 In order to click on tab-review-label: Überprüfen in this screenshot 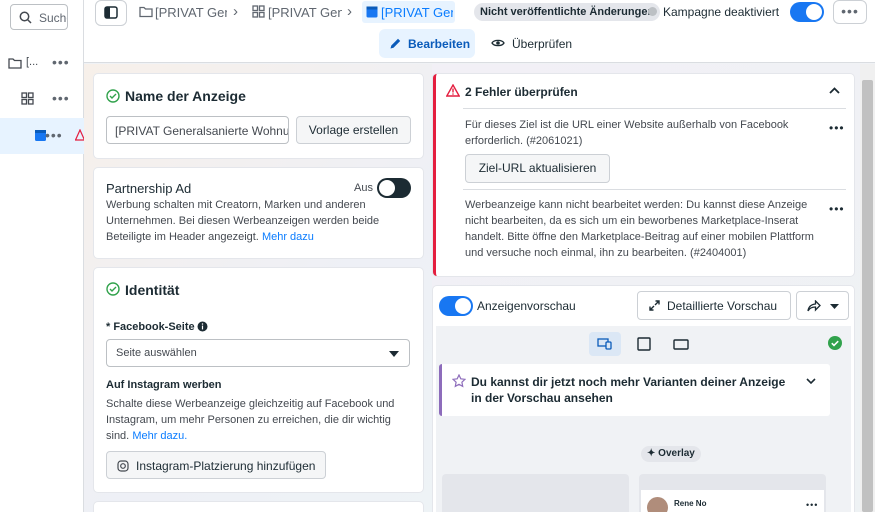, I will do `click(542, 44)`.